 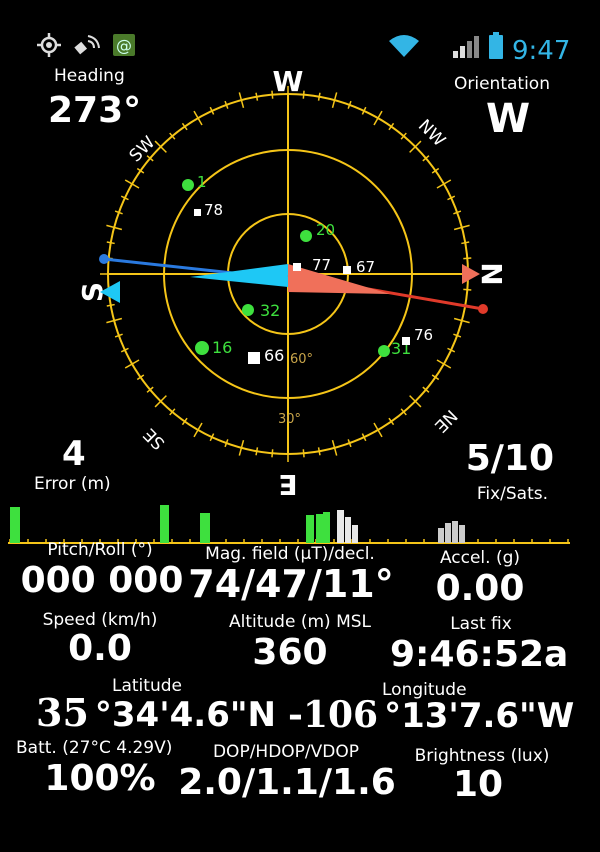 What do you see at coordinates (289, 419) in the screenshot?
I see `elevation-label-30: 30°` at bounding box center [289, 419].